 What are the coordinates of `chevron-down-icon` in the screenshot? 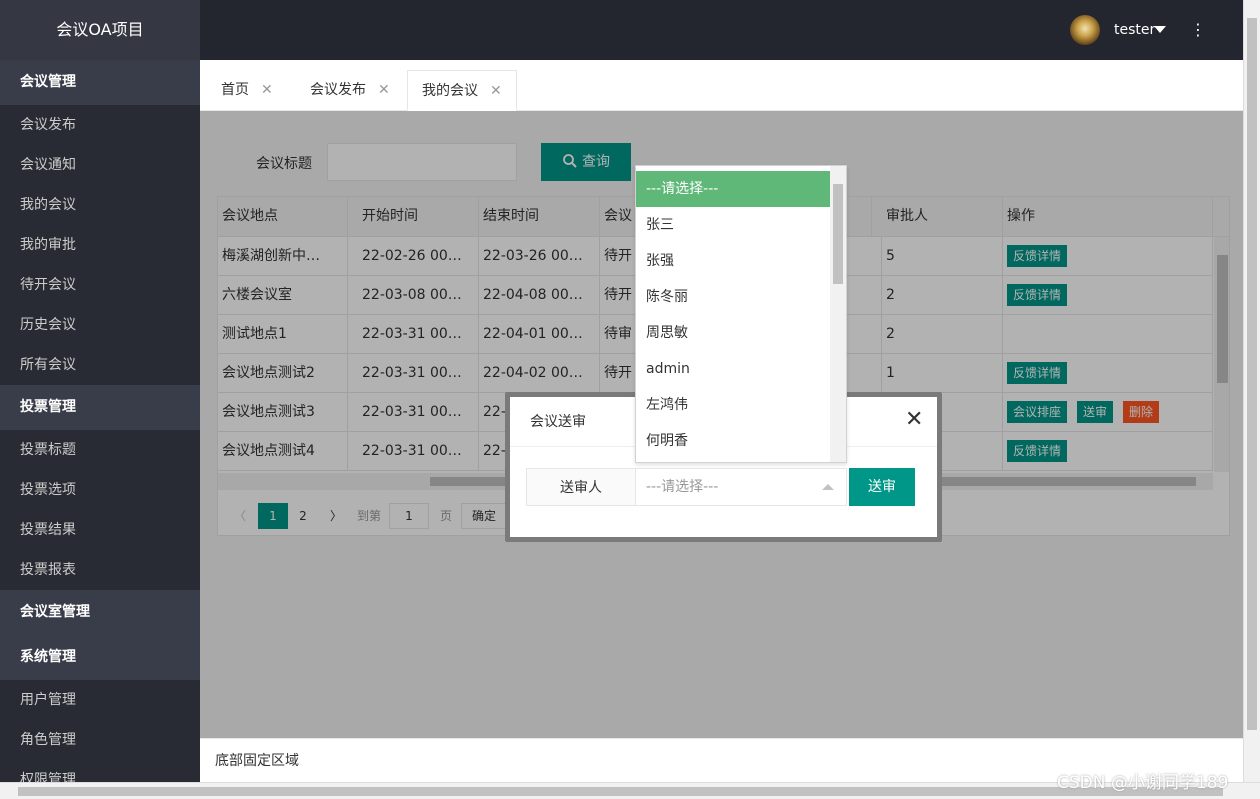 It's located at (1160, 29).